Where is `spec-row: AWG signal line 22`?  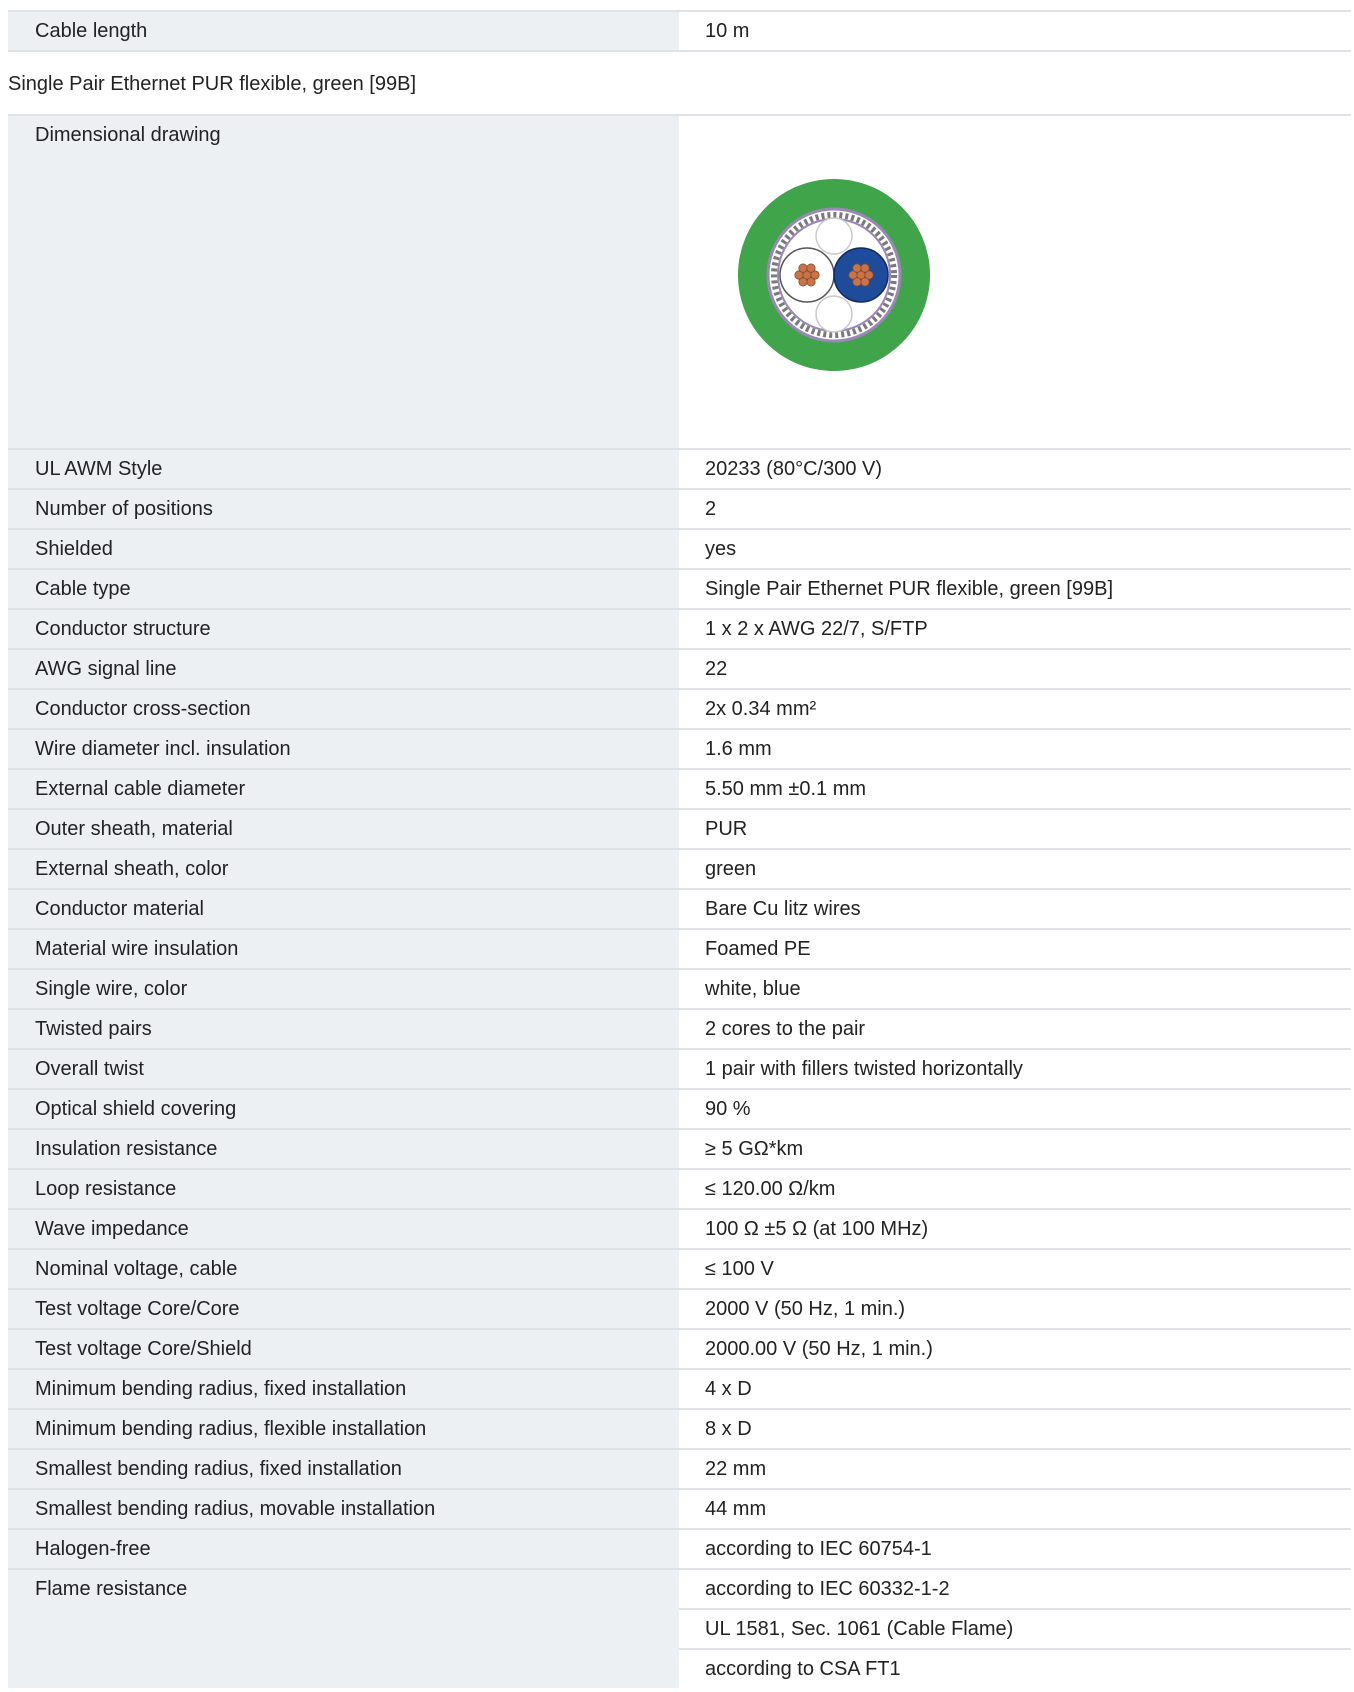 spec-row: AWG signal line 22 is located at coordinates (679, 668).